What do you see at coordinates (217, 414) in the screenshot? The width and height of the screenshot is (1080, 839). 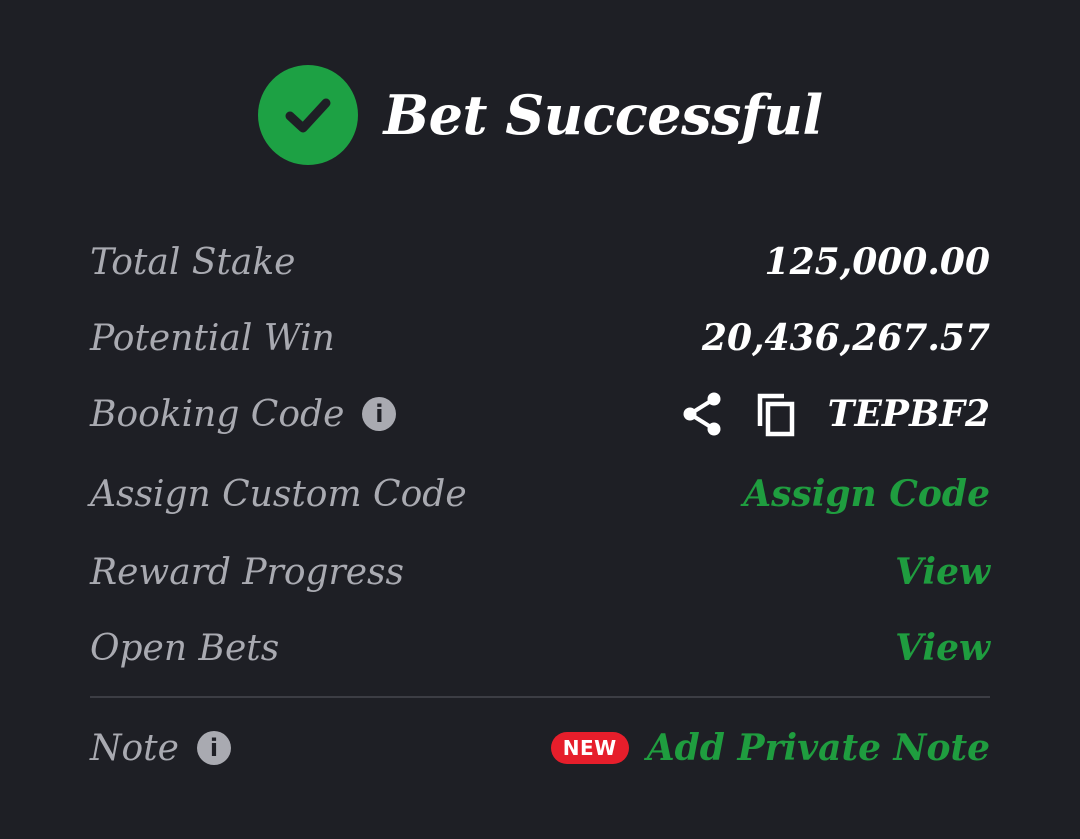 I see `booking-code-label: Booking Code` at bounding box center [217, 414].